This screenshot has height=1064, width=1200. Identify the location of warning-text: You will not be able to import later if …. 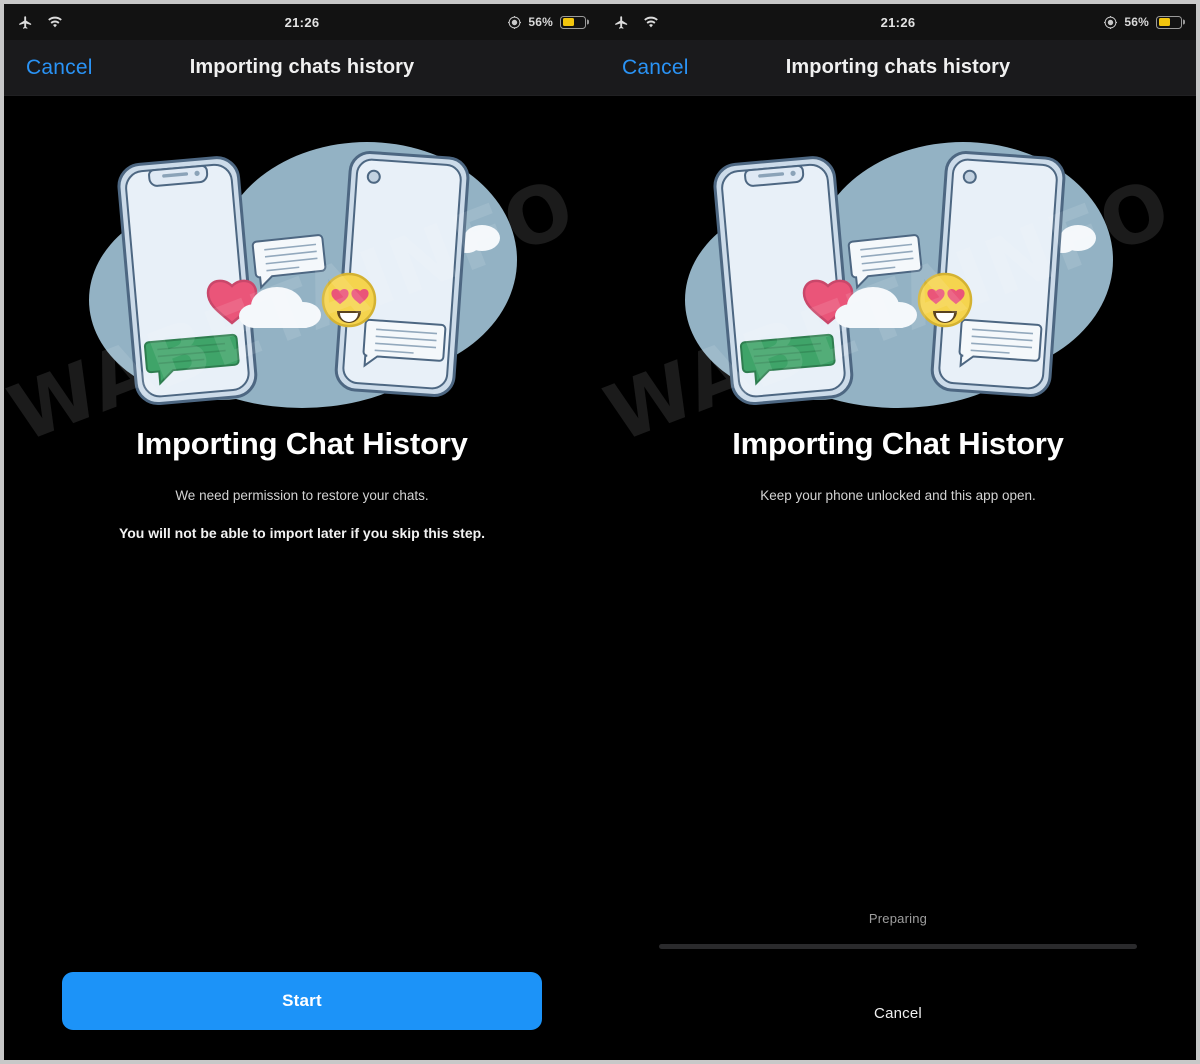
(302, 533).